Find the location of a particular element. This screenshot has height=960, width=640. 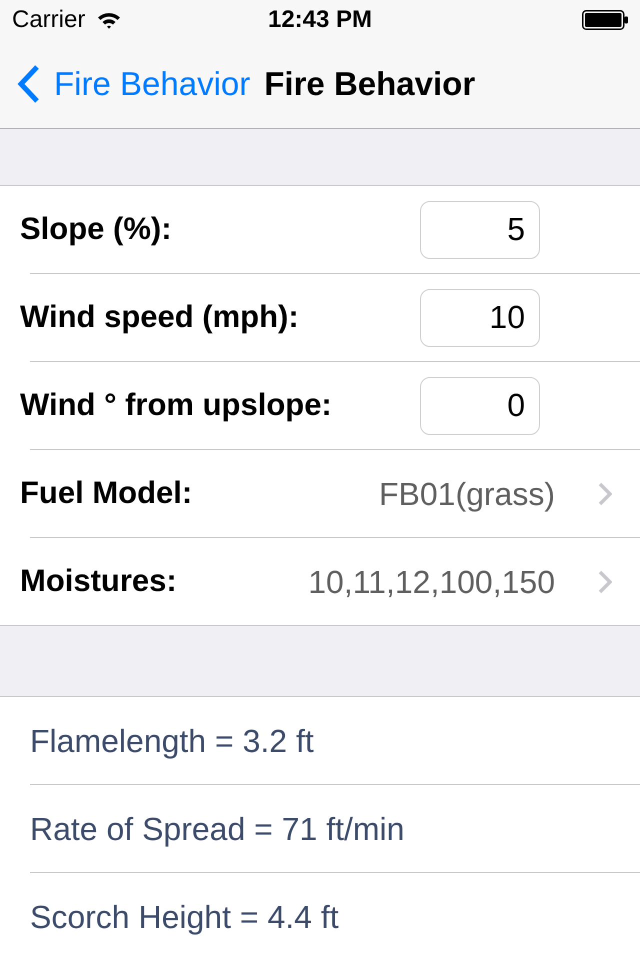

row-label: Slope (%): is located at coordinates (96, 229).